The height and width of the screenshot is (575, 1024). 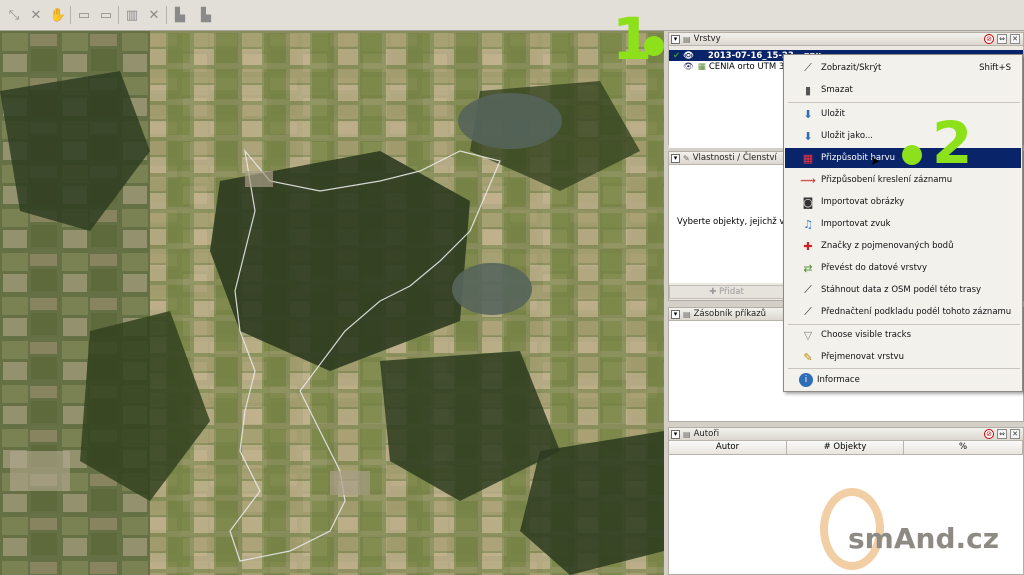 What do you see at coordinates (808, 246) in the screenshot?
I see `marker-icon: ✚` at bounding box center [808, 246].